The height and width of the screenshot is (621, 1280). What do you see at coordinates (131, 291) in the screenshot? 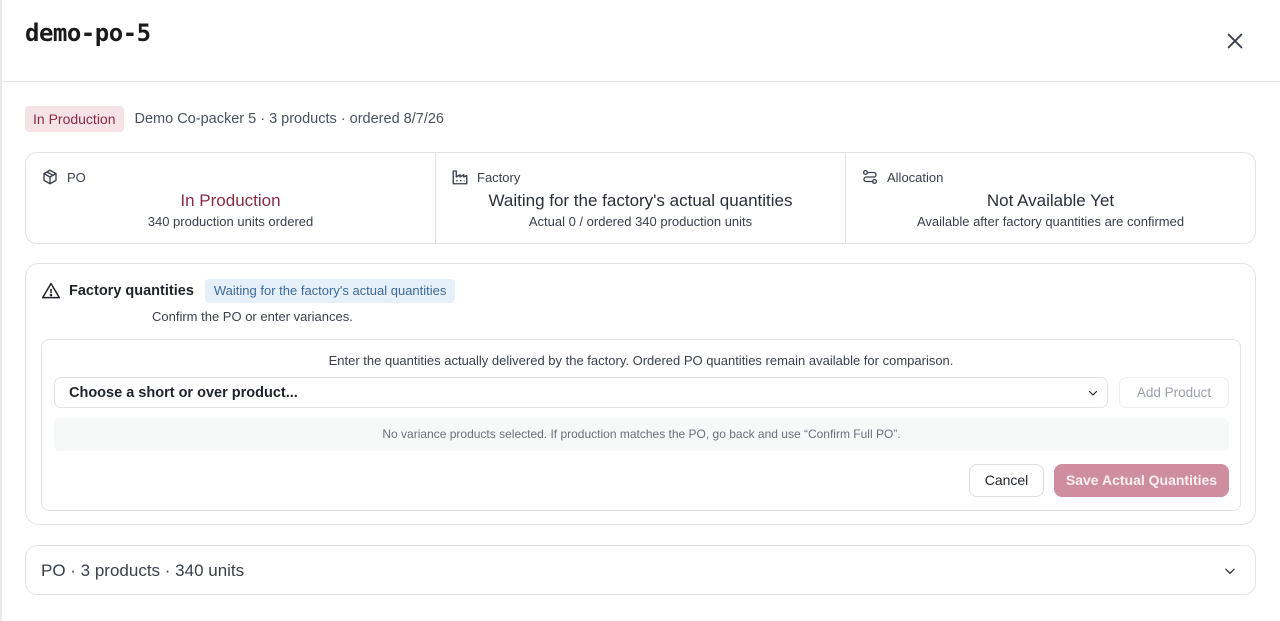
I see `factory-quantities-title: Factory quantities` at bounding box center [131, 291].